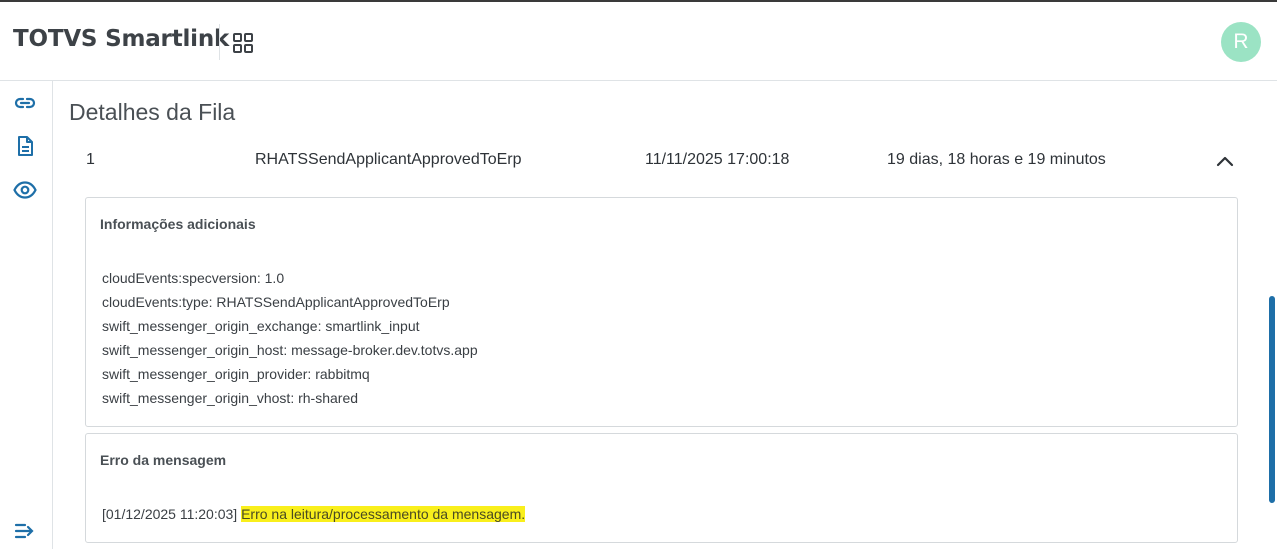 This screenshot has height=549, width=1277. Describe the element at coordinates (25, 531) in the screenshot. I see `collapse-menu-icon` at that location.